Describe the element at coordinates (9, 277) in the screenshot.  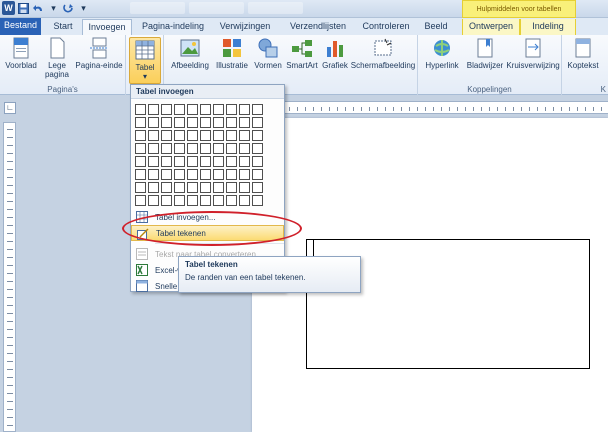
I see `vertical-ruler` at that location.